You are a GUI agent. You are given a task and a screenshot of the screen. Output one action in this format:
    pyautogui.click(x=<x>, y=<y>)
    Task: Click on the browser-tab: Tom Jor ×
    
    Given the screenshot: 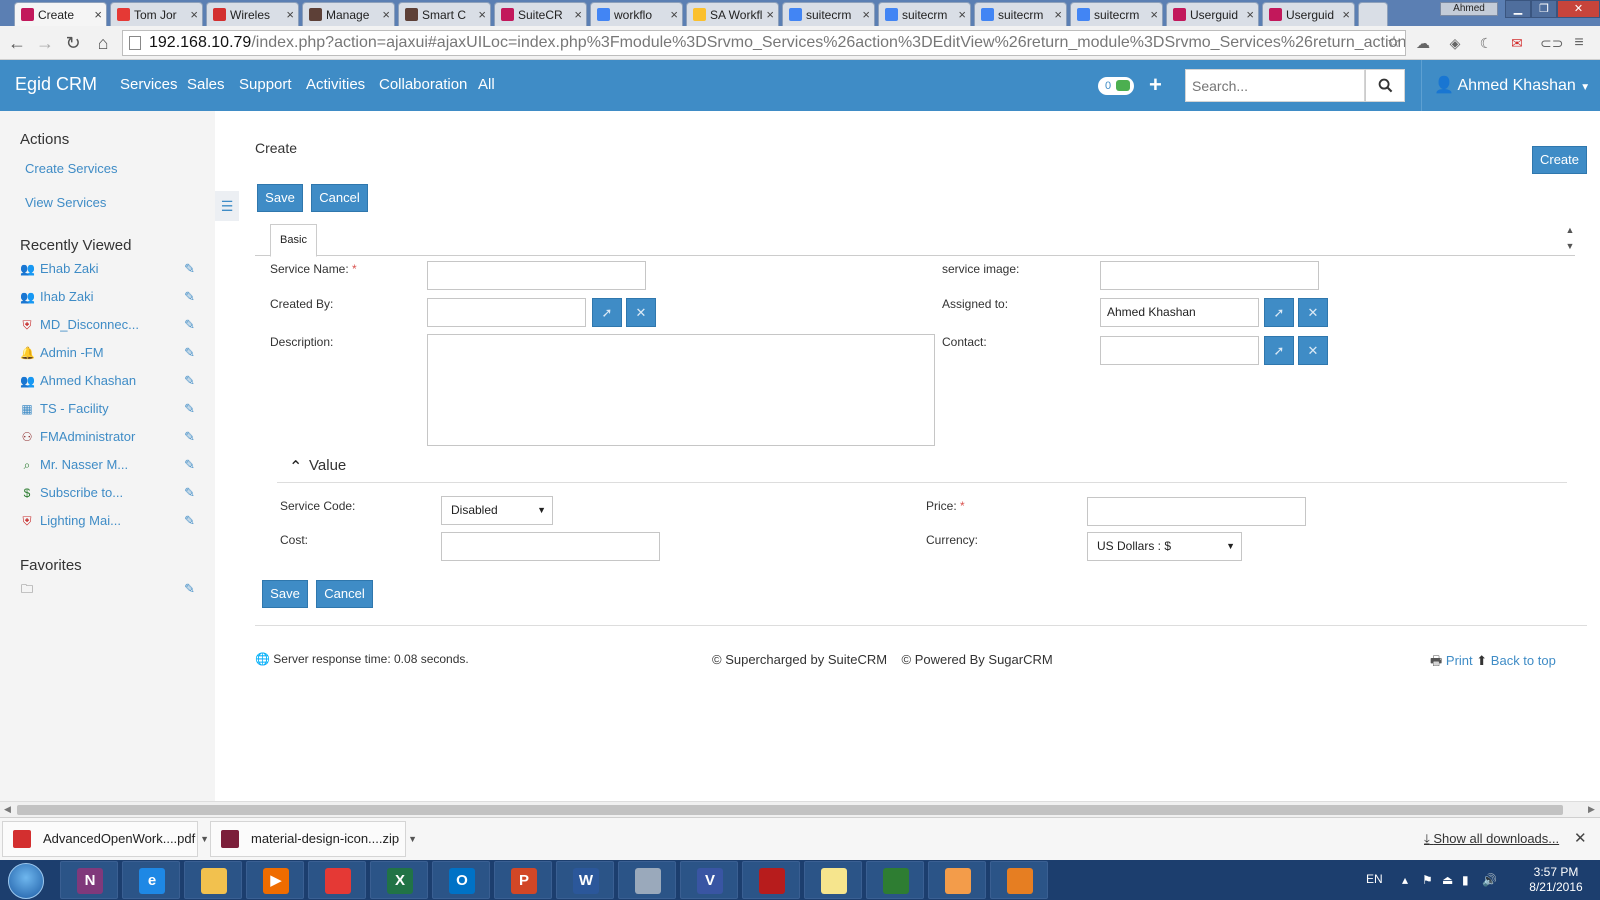 What is the action you would take?
    pyautogui.click(x=156, y=14)
    